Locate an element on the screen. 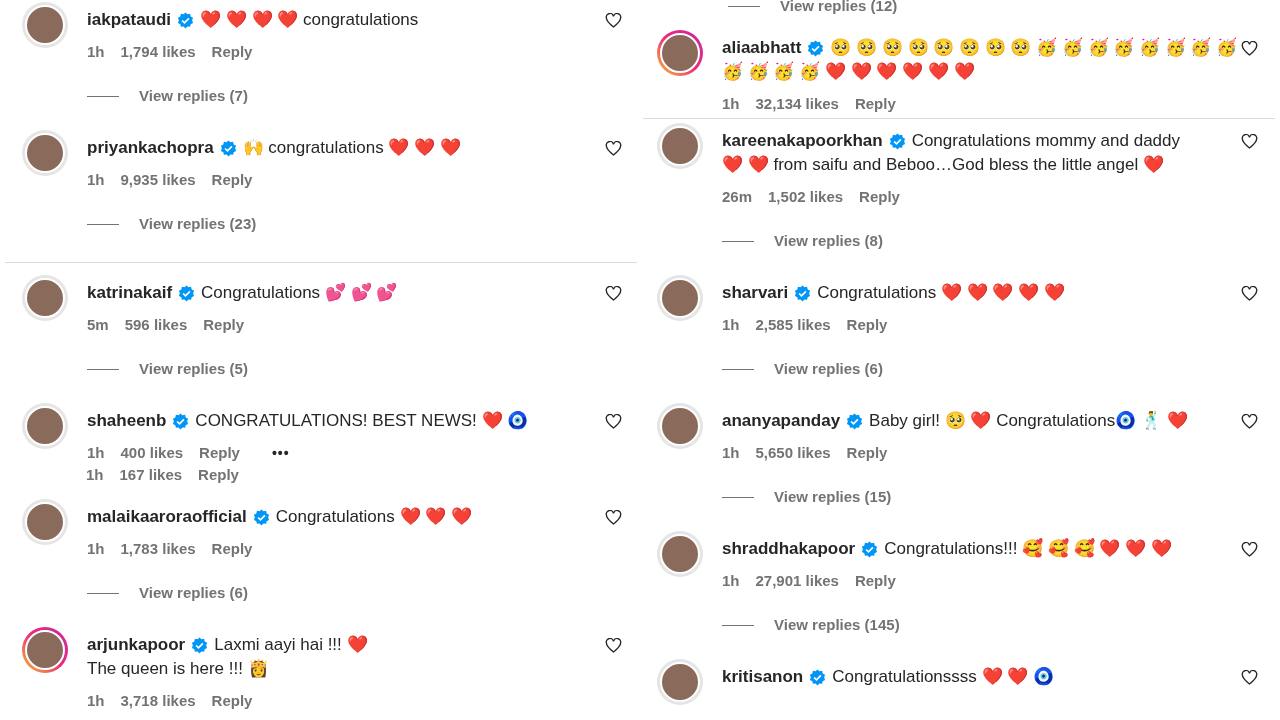 Image resolution: width=1280 pixels, height=720 pixels. username: sharvari is located at coordinates (755, 293).